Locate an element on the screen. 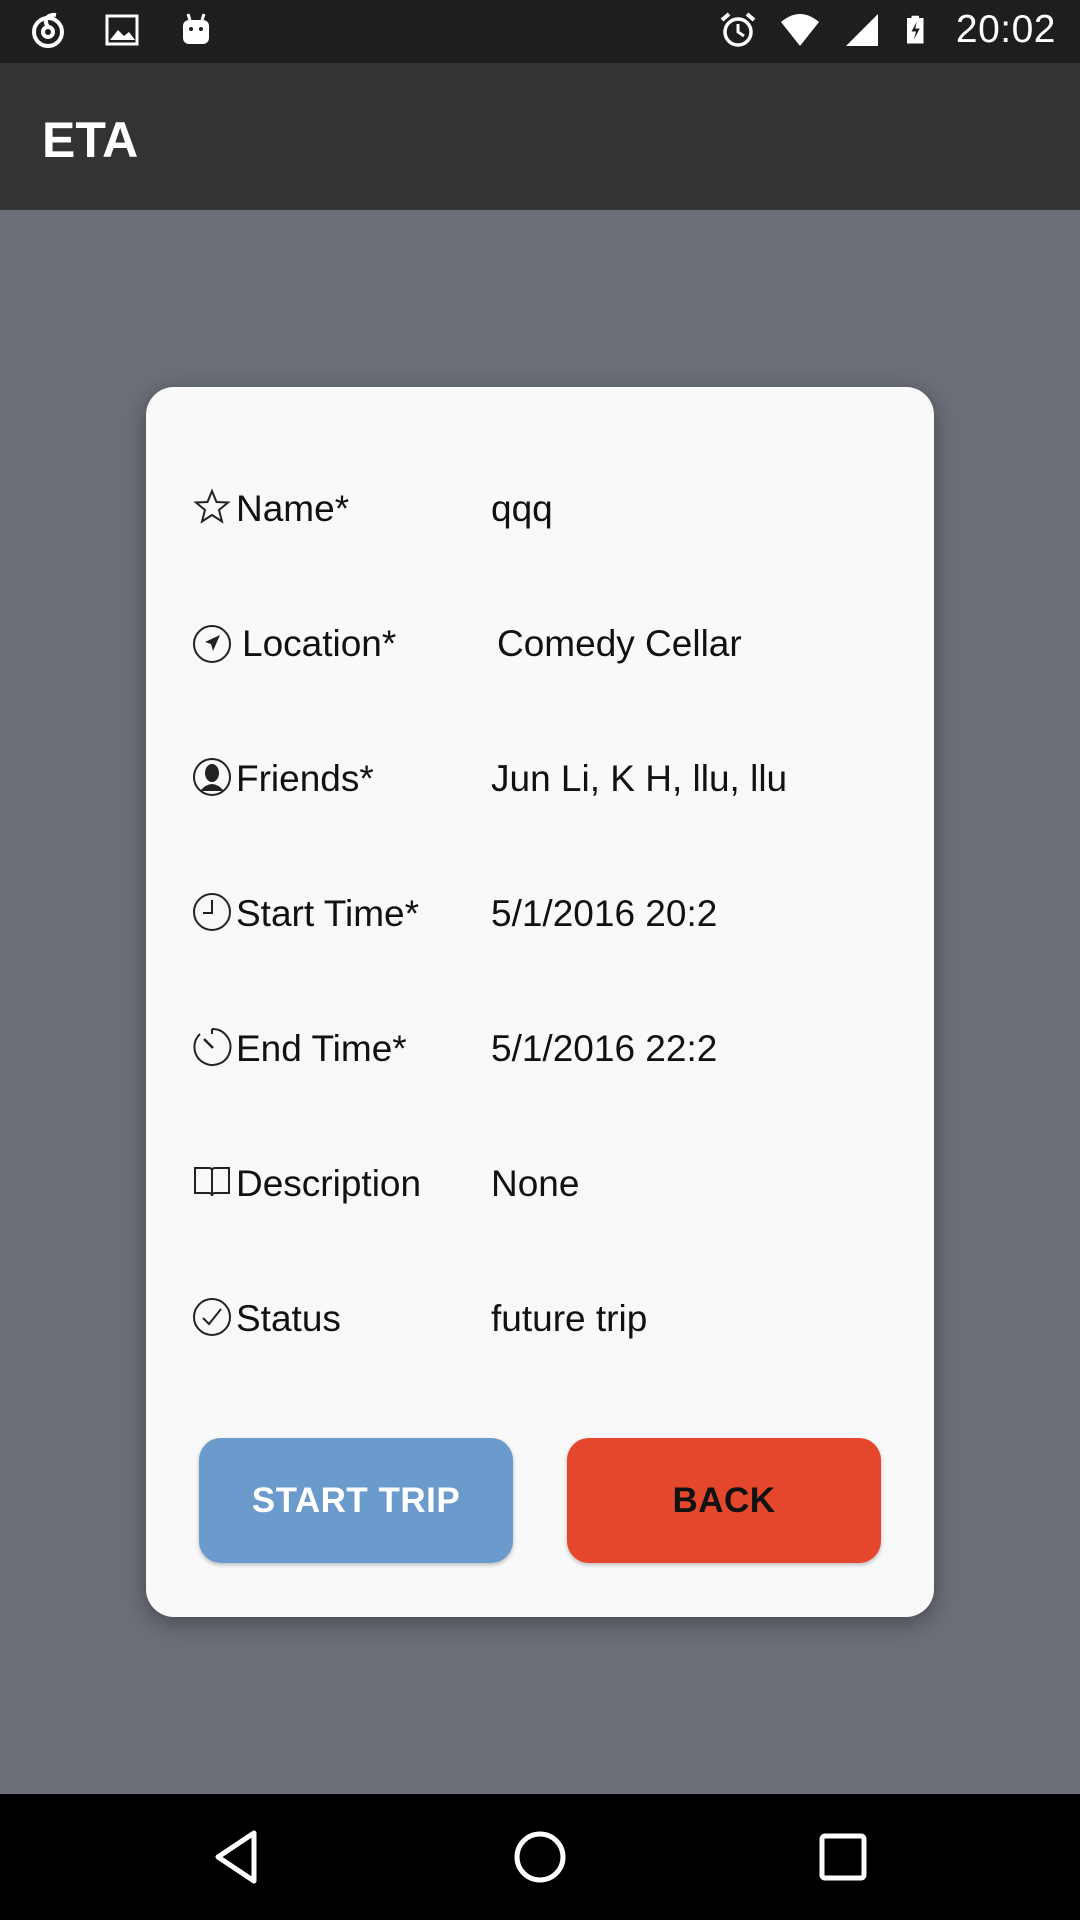 Image resolution: width=1080 pixels, height=1920 pixels. back-triangle-icon is located at coordinates (238, 1857).